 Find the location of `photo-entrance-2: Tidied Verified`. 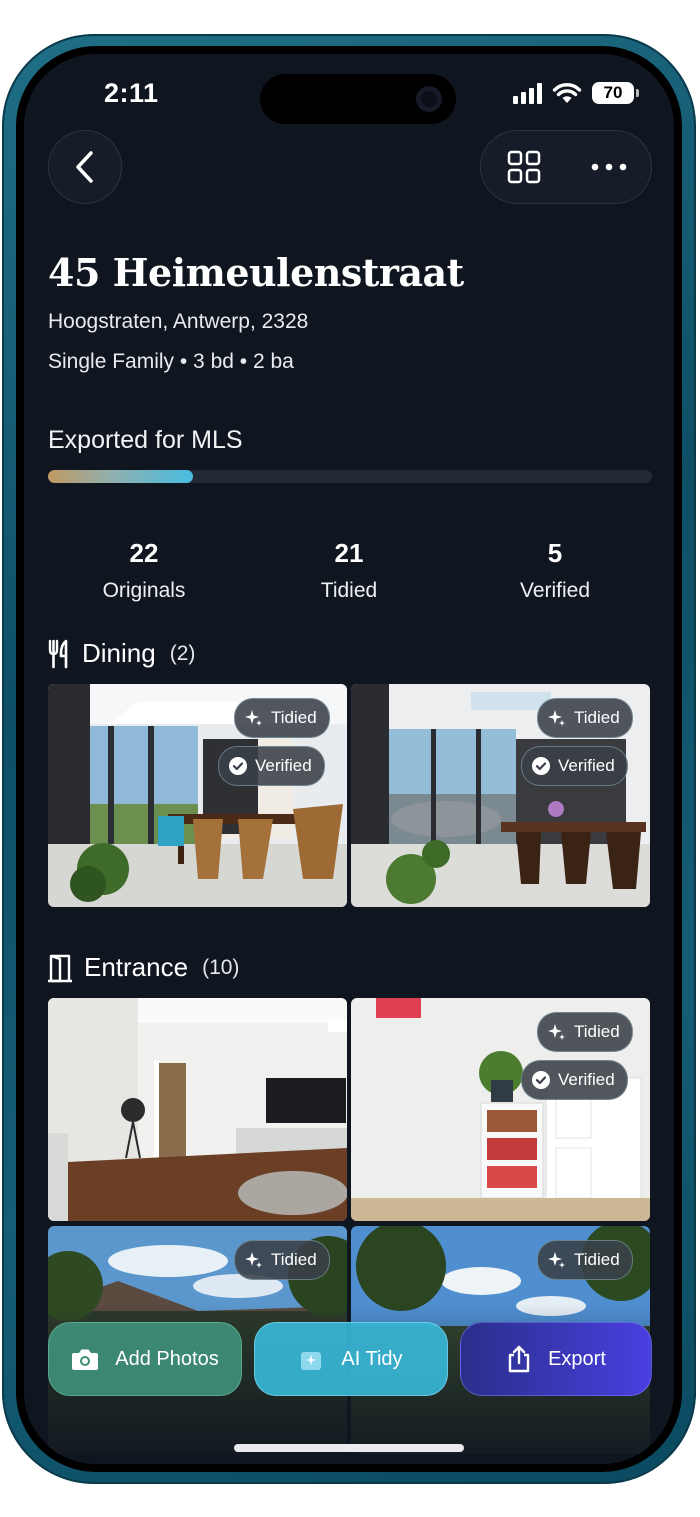

photo-entrance-2: Tidied Verified is located at coordinates (500, 1109).